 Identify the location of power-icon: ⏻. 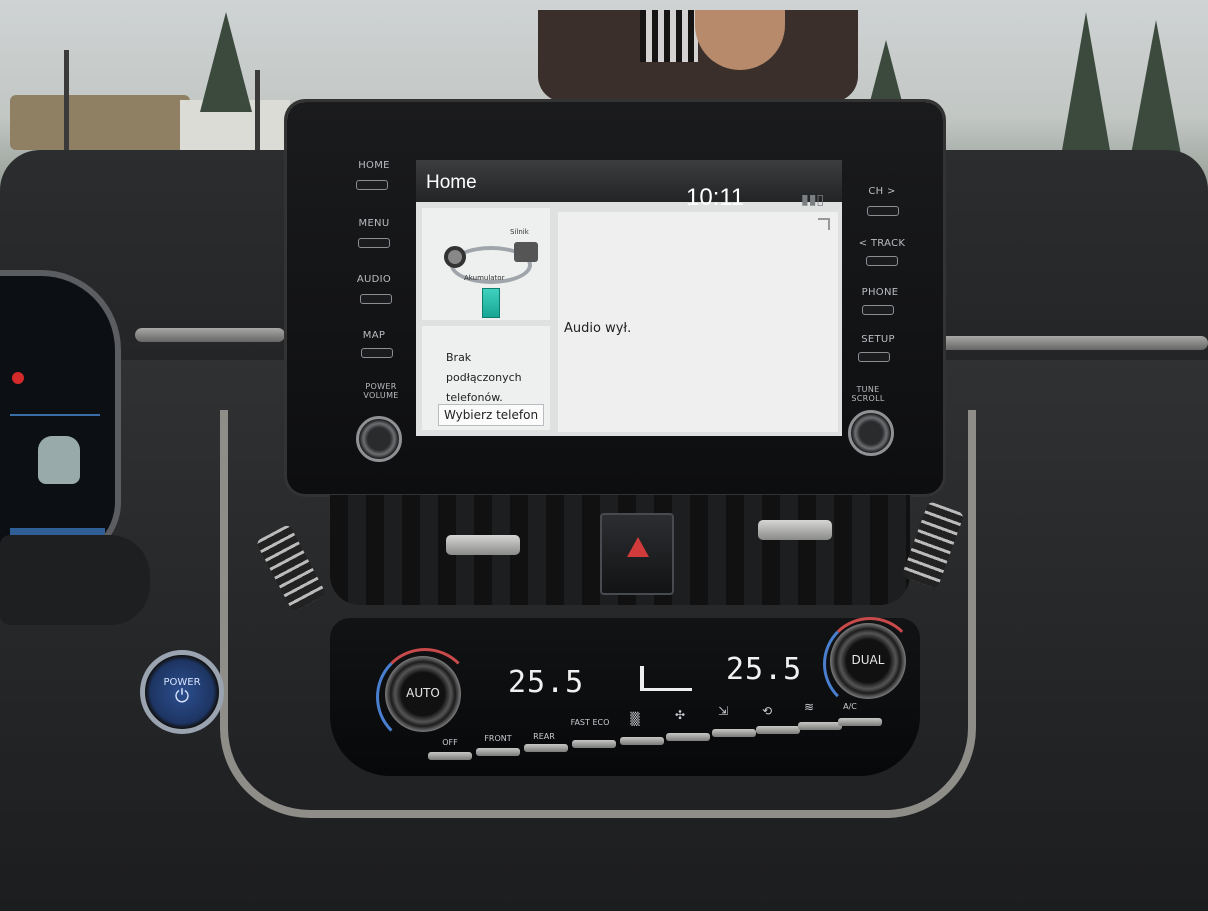
(182, 696).